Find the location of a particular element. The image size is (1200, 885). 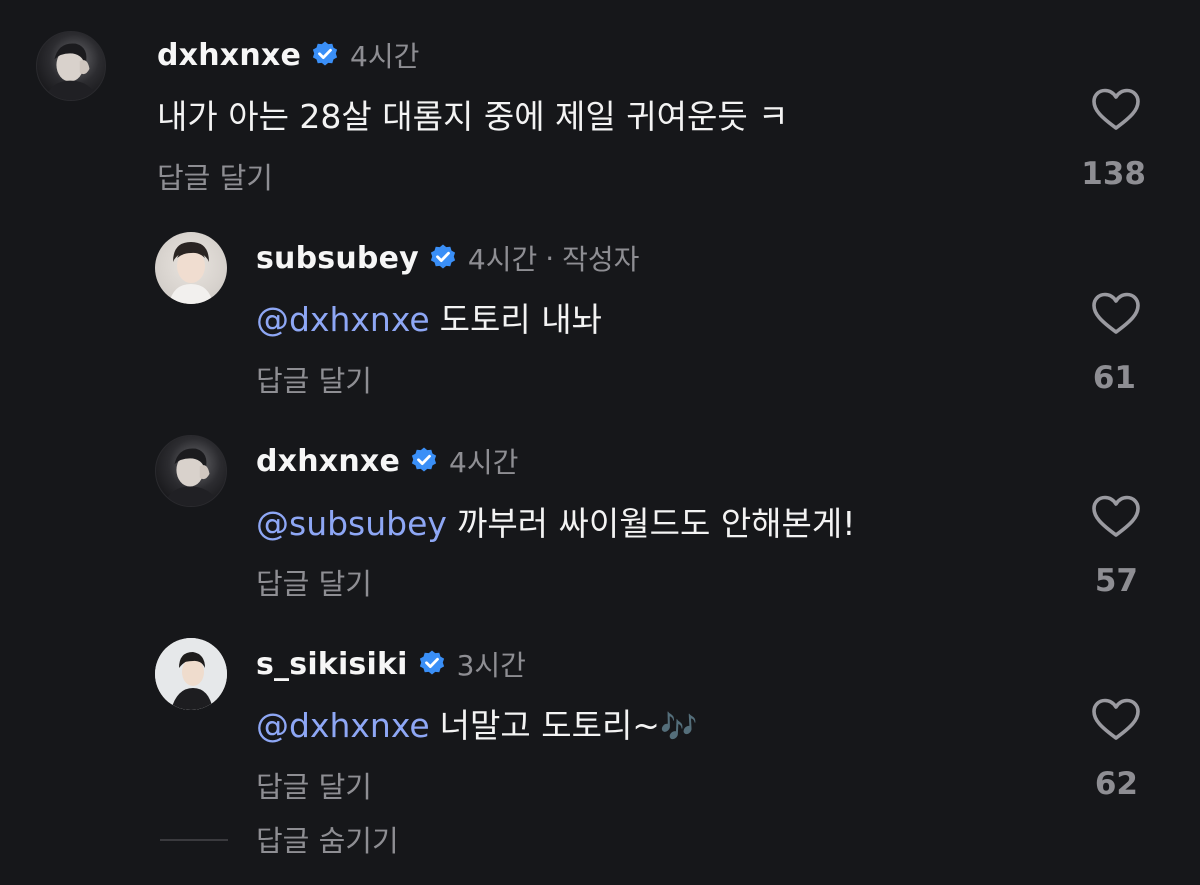

hide-replies-divider is located at coordinates (194, 840).